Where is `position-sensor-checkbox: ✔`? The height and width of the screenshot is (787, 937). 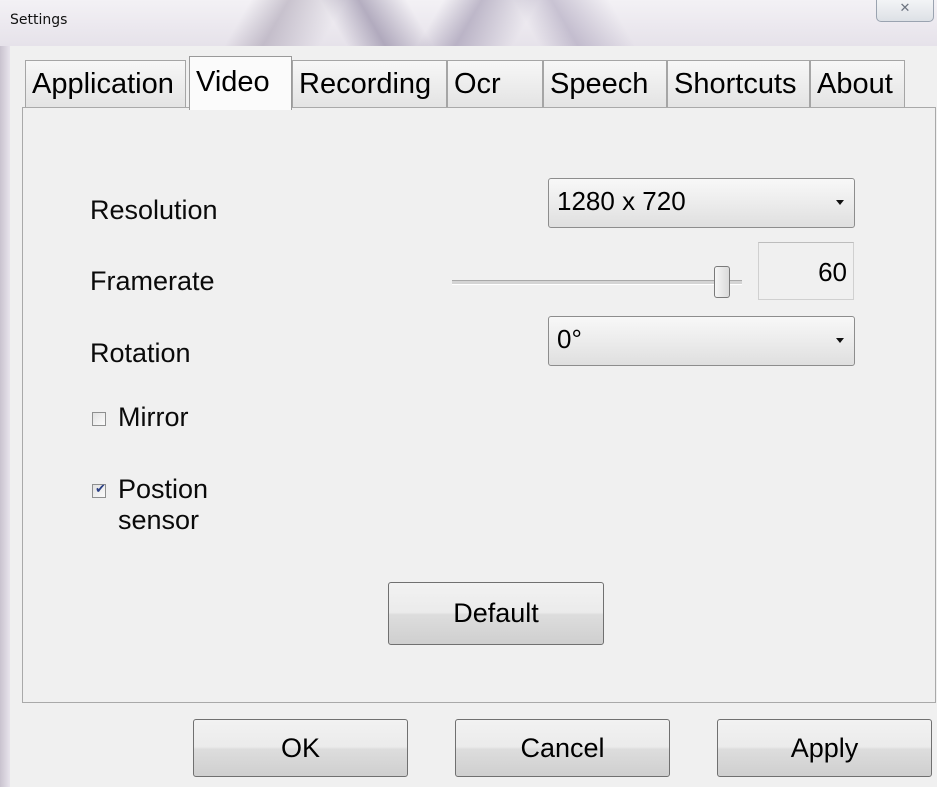
position-sensor-checkbox: ✔ is located at coordinates (99, 490).